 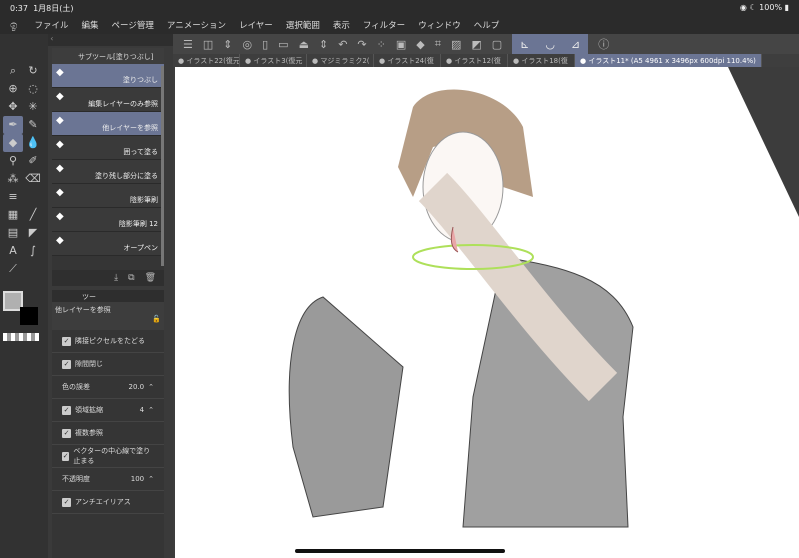 I want to click on airbrush-tool-icon: ⁂, so click(x=13, y=179).